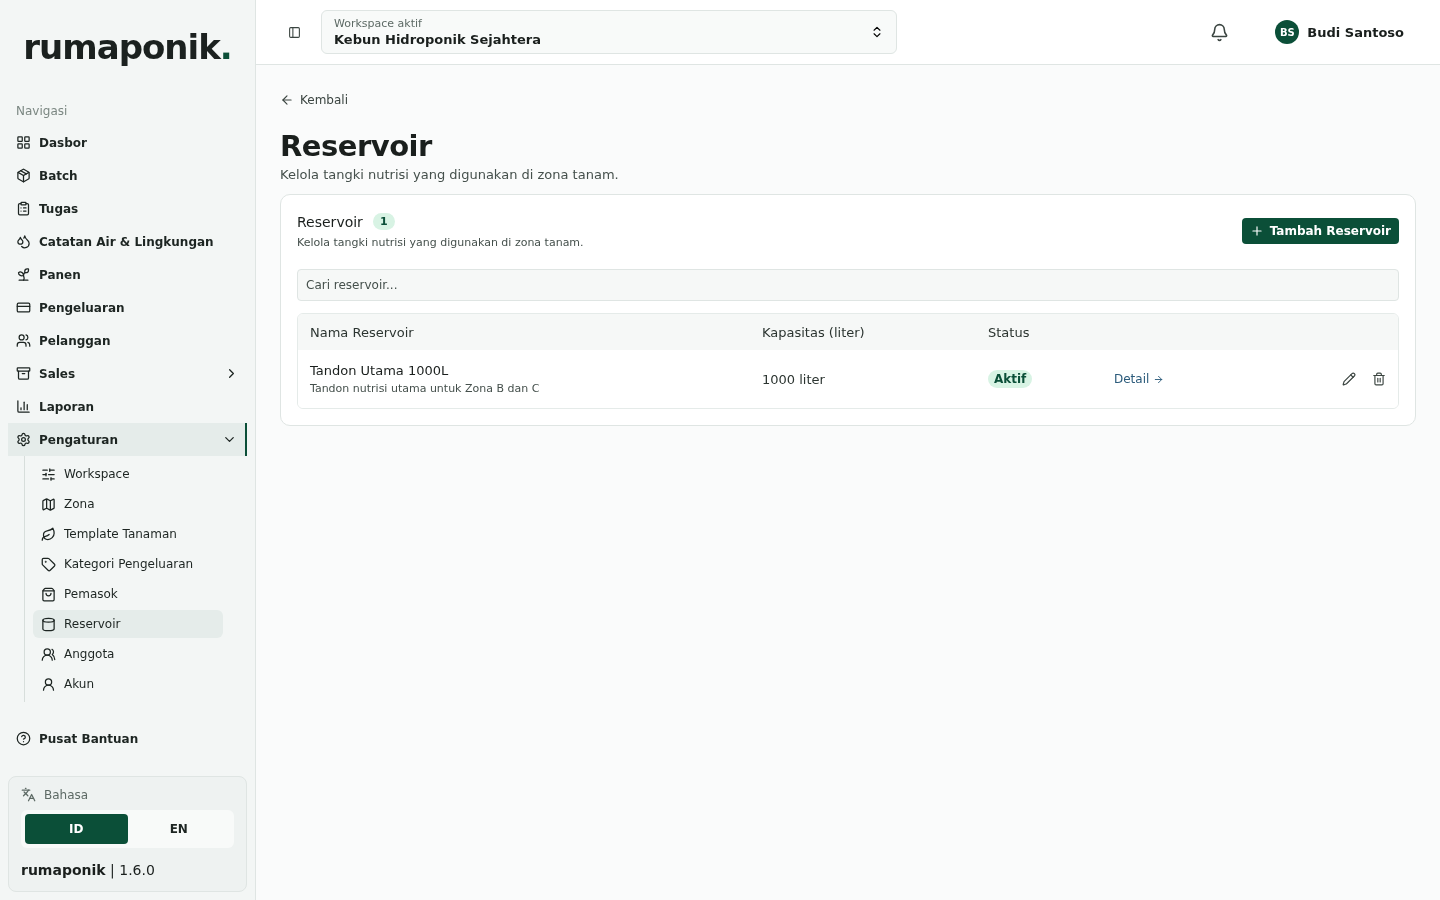 Image resolution: width=1440 pixels, height=900 pixels. I want to click on workspace-select: Workspace aktif Kebun Hidroponik Sejahtera, so click(609, 32).